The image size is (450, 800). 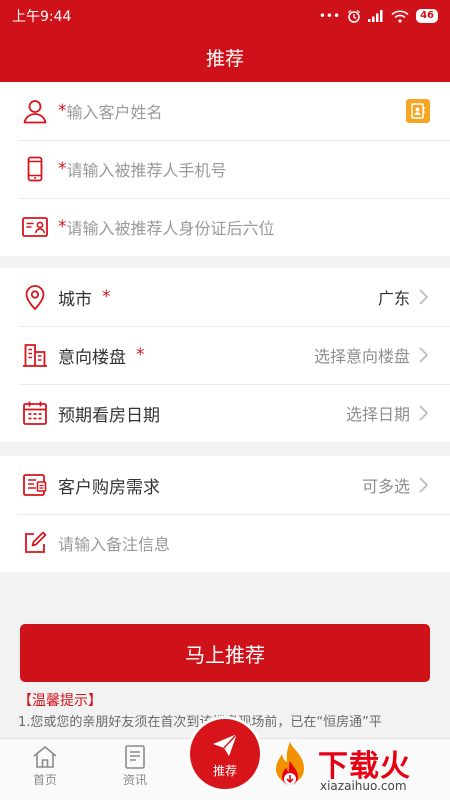 I want to click on name-input: 输入客户姓名, so click(x=115, y=111).